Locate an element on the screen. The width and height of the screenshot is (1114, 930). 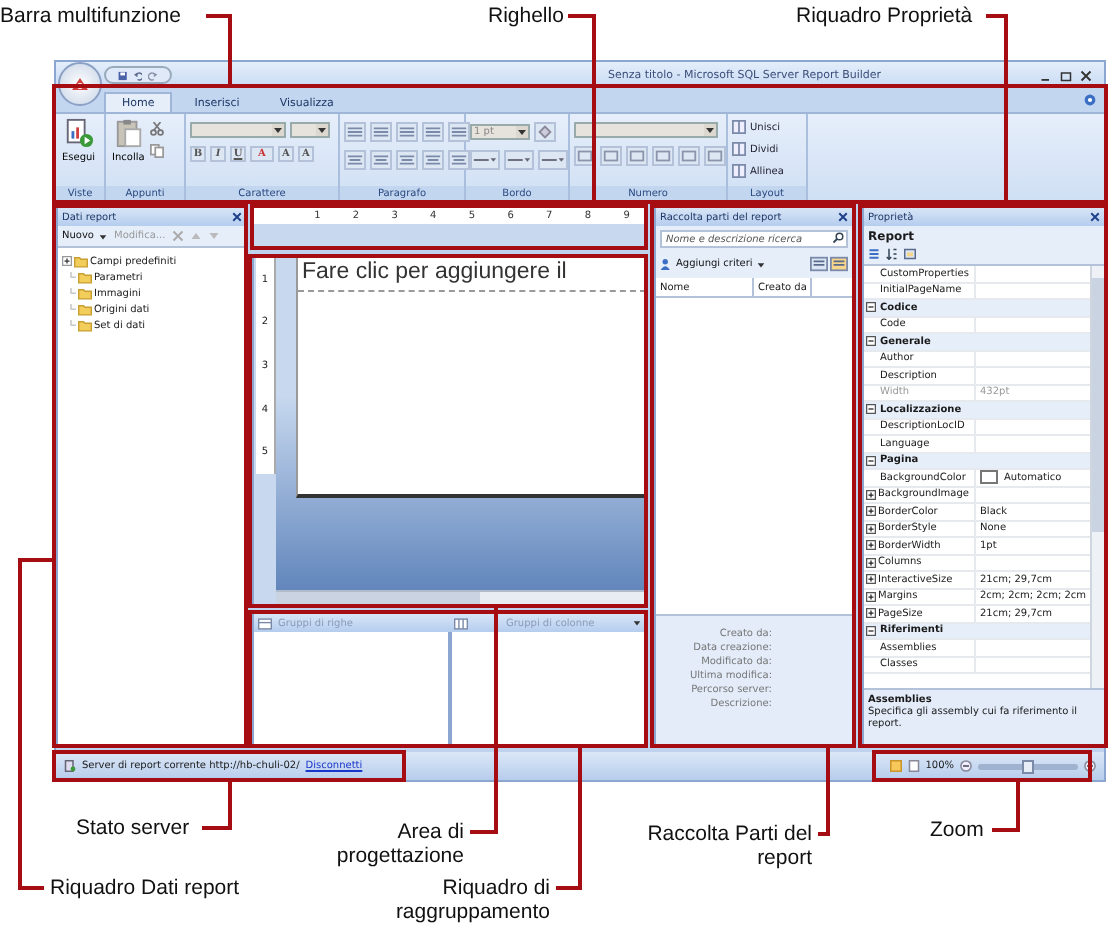
help-icon is located at coordinates (1090, 100).